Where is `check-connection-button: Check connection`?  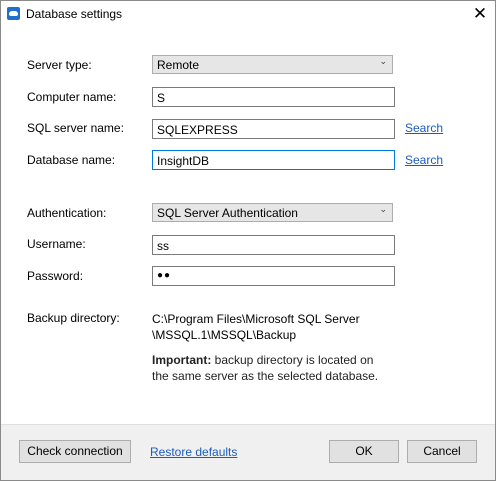
check-connection-button: Check connection is located at coordinates (75, 451).